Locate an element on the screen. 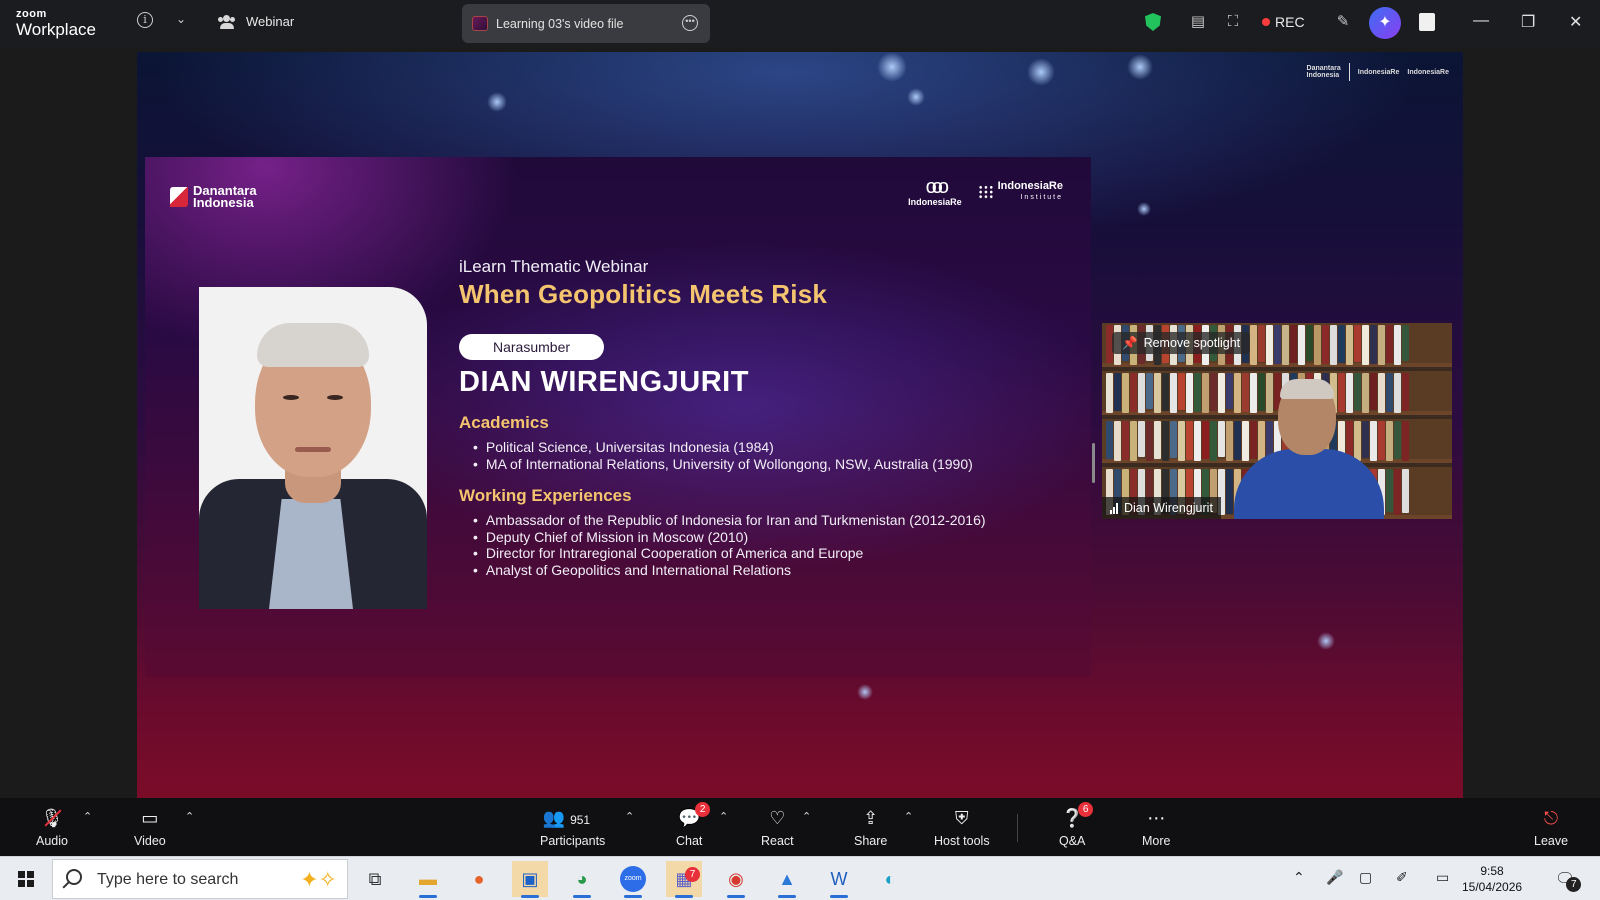  ire-logo-text: IndonesiaRe is located at coordinates (935, 202).